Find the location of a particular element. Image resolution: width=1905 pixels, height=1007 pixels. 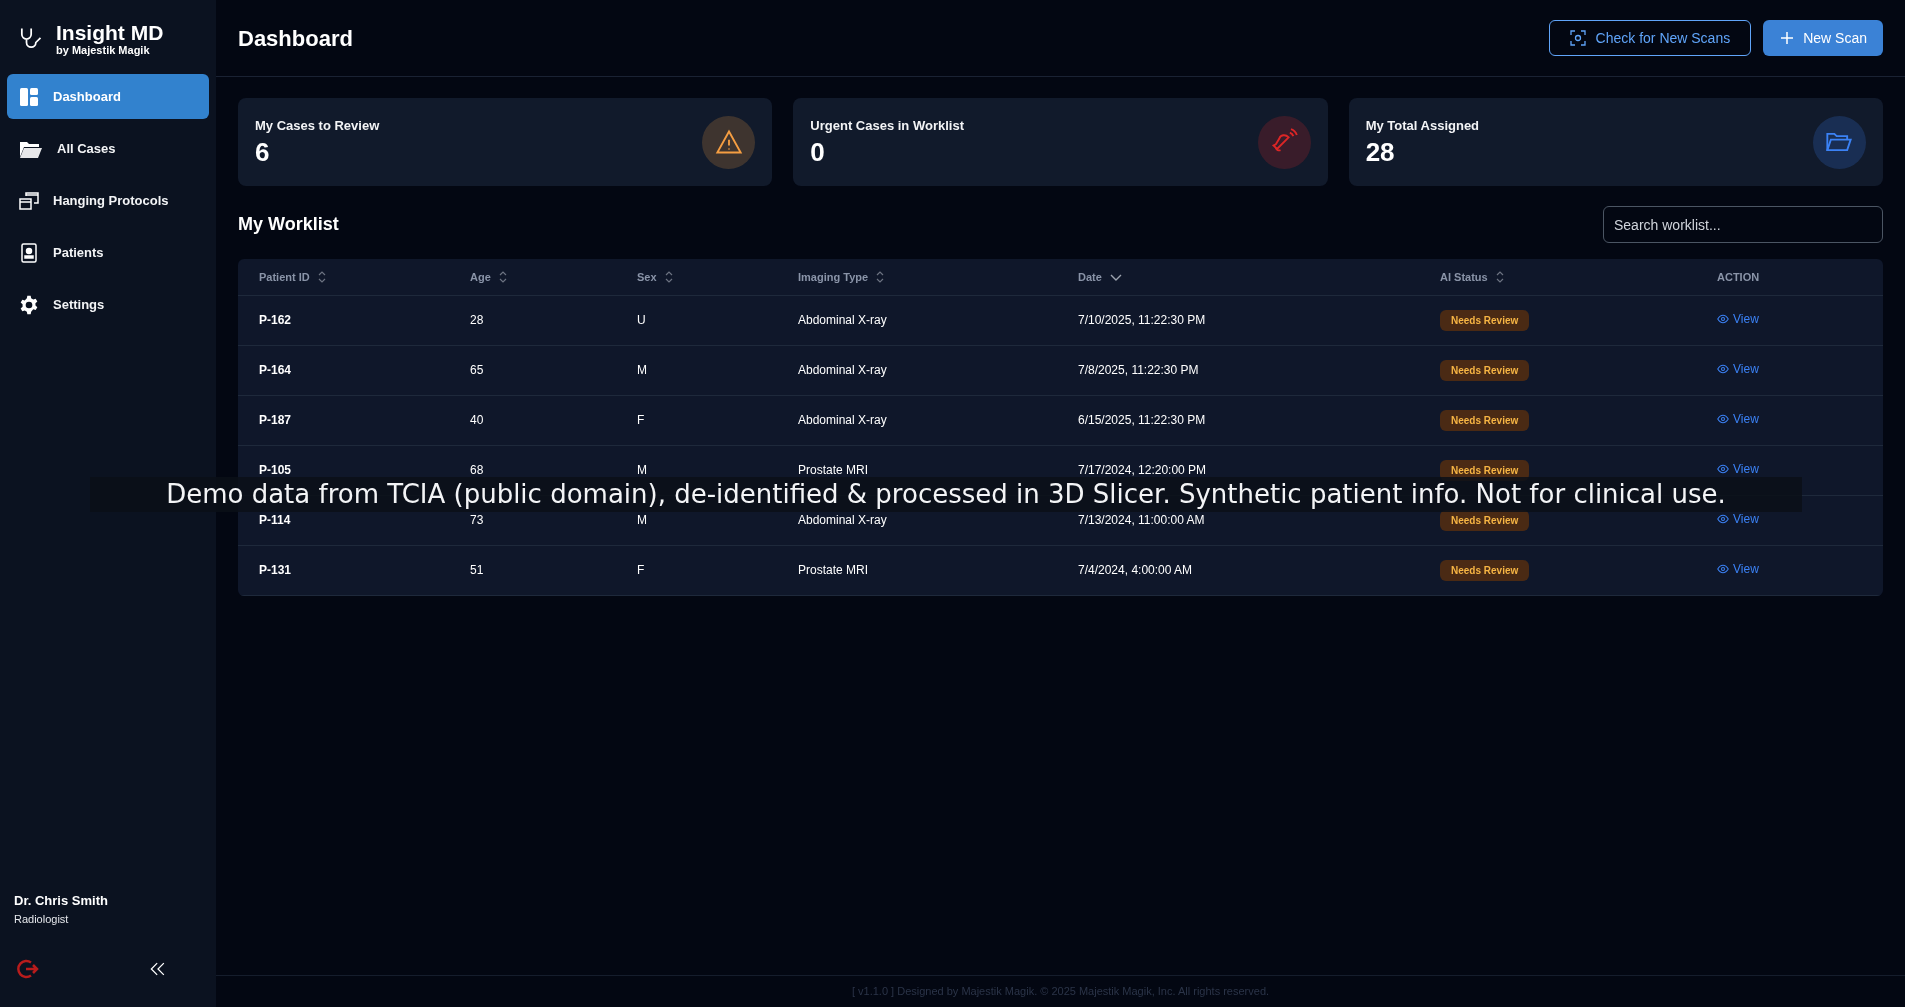

age-cell: 68 is located at coordinates (477, 470).